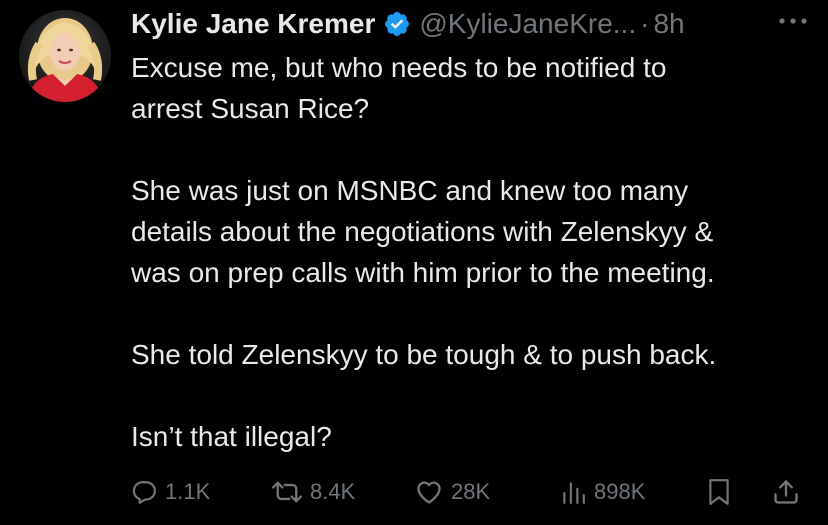 The width and height of the screenshot is (828, 525). I want to click on more-options-icon, so click(793, 21).